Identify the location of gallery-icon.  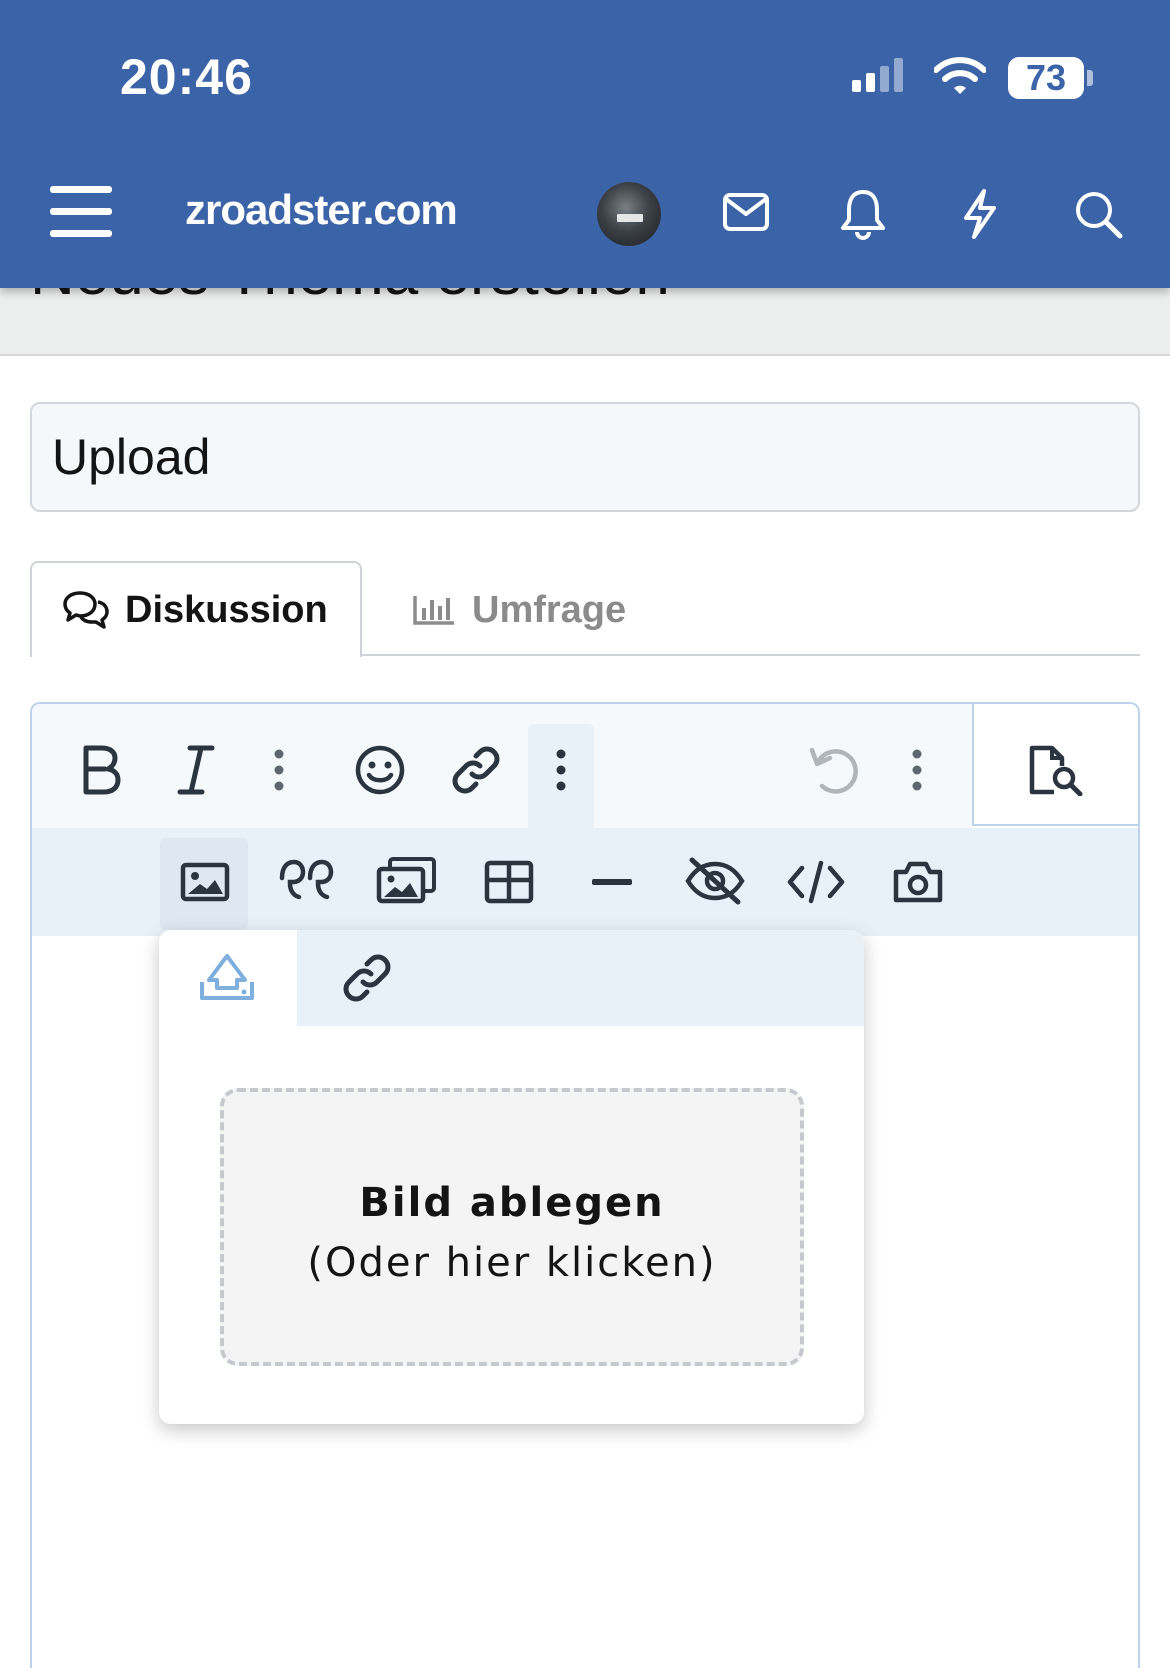
(407, 880).